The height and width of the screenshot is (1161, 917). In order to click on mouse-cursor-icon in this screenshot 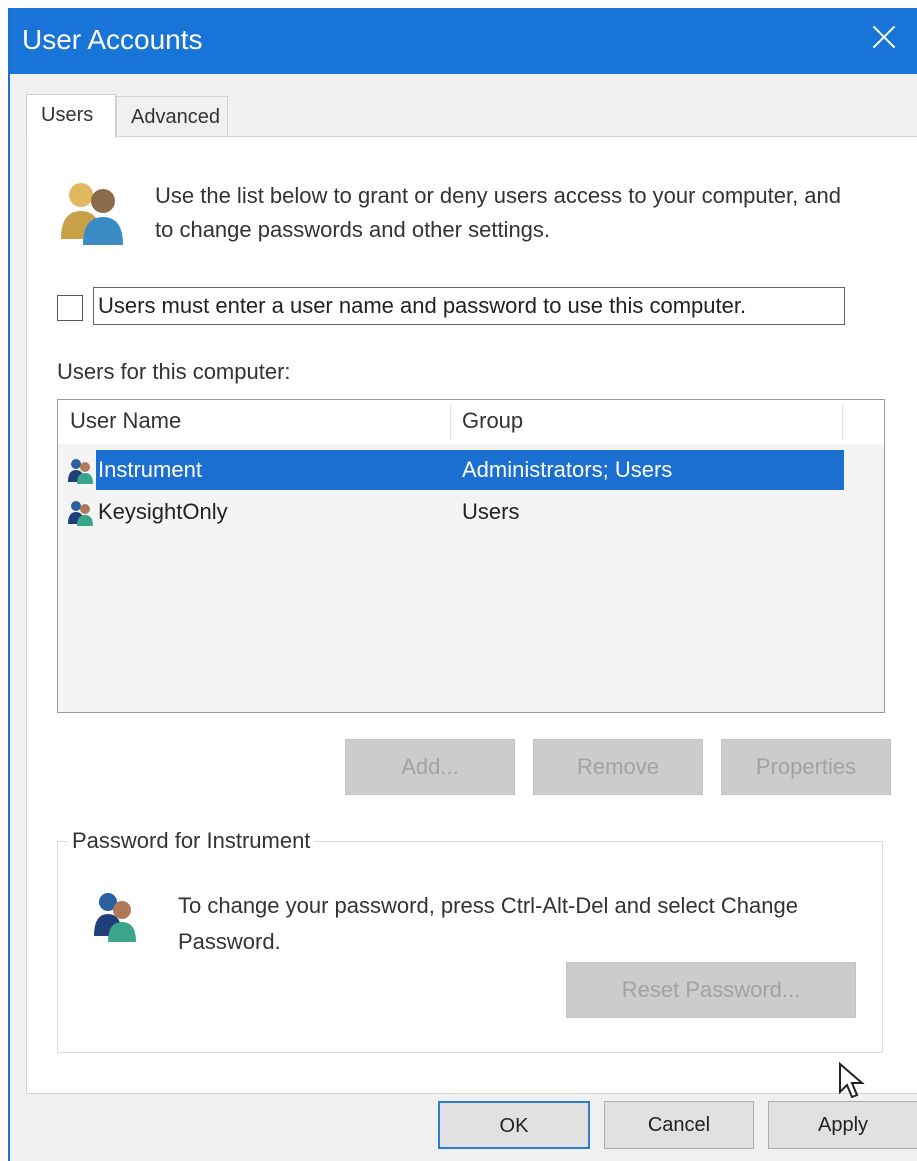, I will do `click(852, 1080)`.